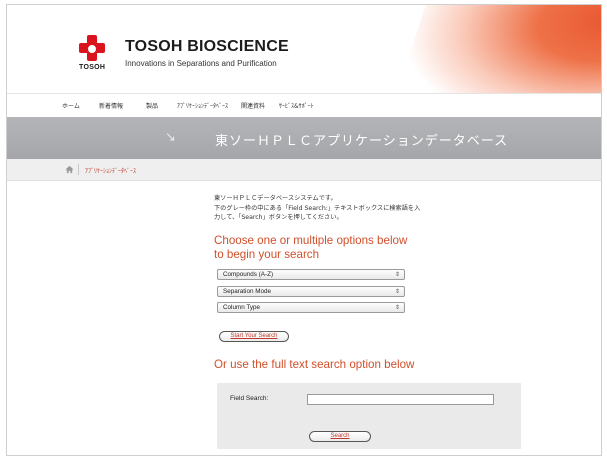 This screenshot has width=607, height=459. I want to click on nav-item-home: ホーム, so click(71, 105).